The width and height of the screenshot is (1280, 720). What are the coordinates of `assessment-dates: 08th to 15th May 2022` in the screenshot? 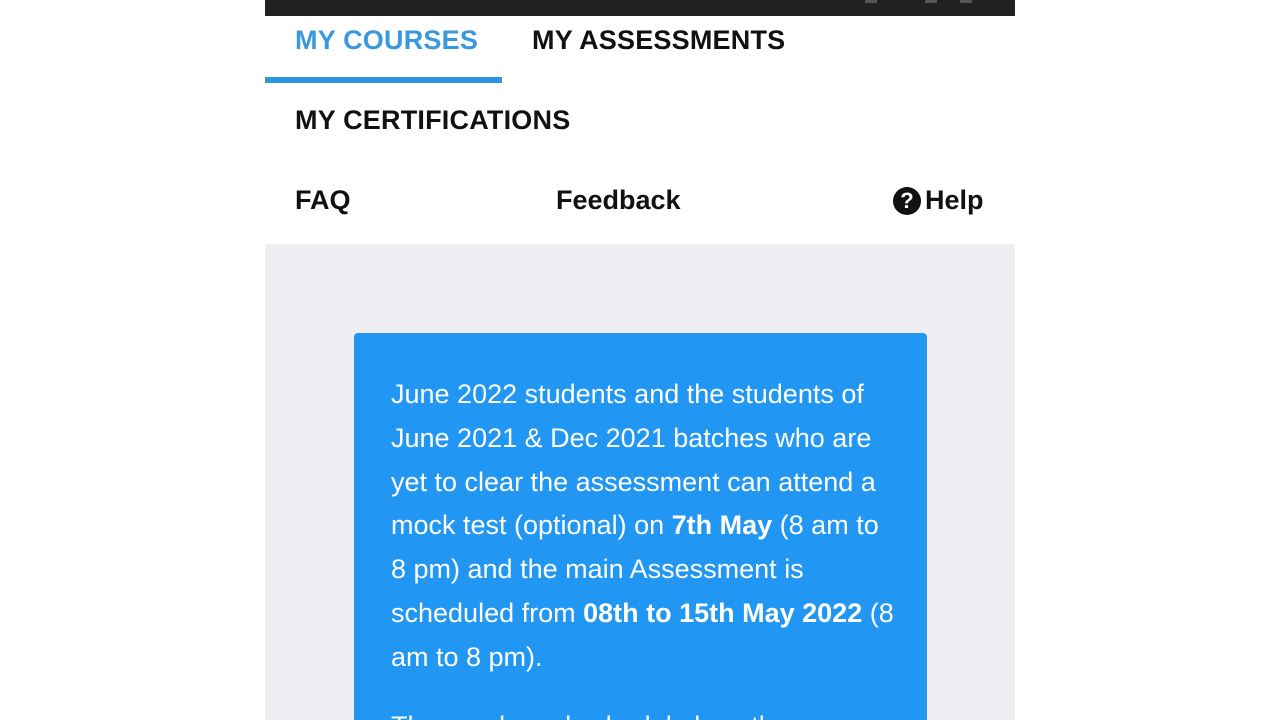 It's located at (723, 612).